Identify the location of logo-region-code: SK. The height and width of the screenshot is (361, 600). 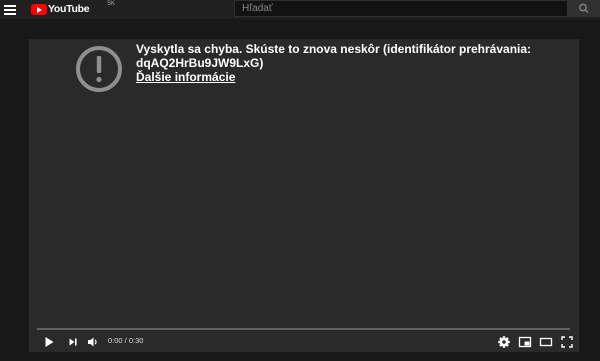
(111, 4).